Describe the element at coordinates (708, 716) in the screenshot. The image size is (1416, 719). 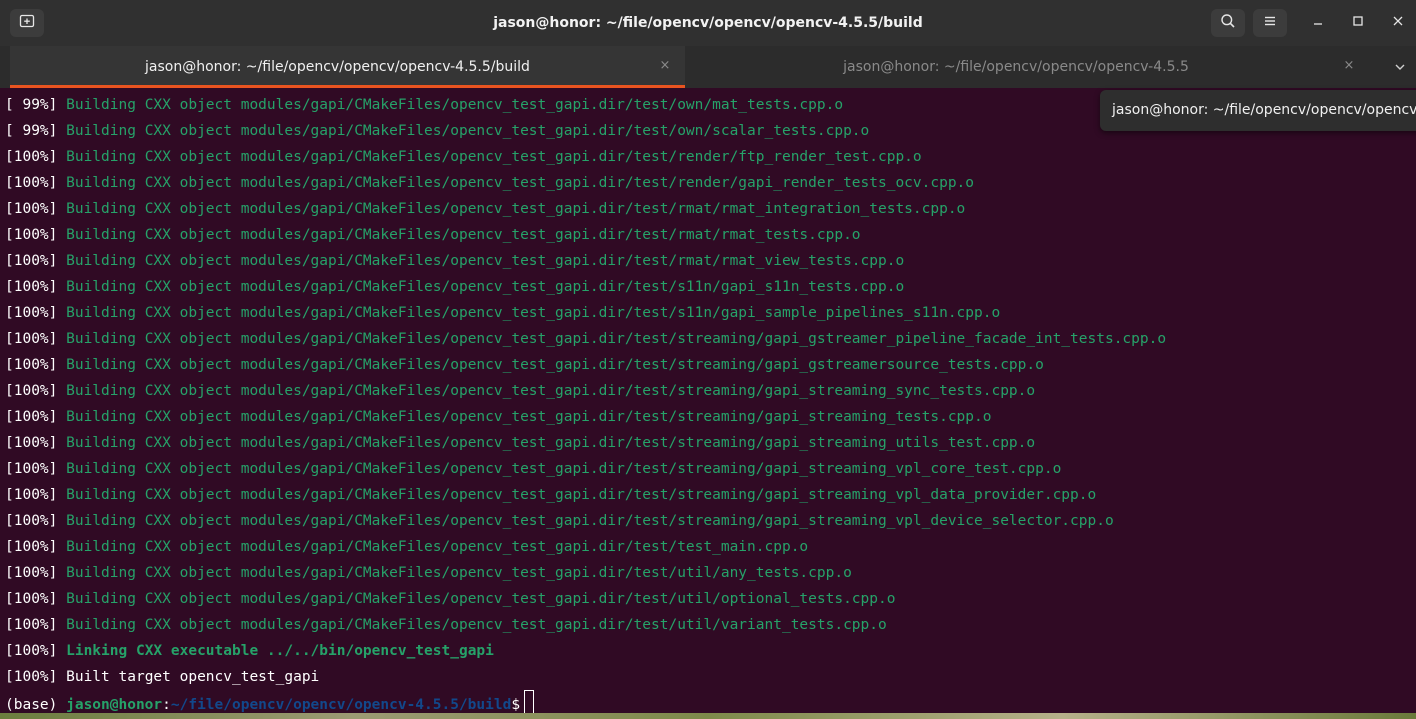
I see `desktop-background` at that location.